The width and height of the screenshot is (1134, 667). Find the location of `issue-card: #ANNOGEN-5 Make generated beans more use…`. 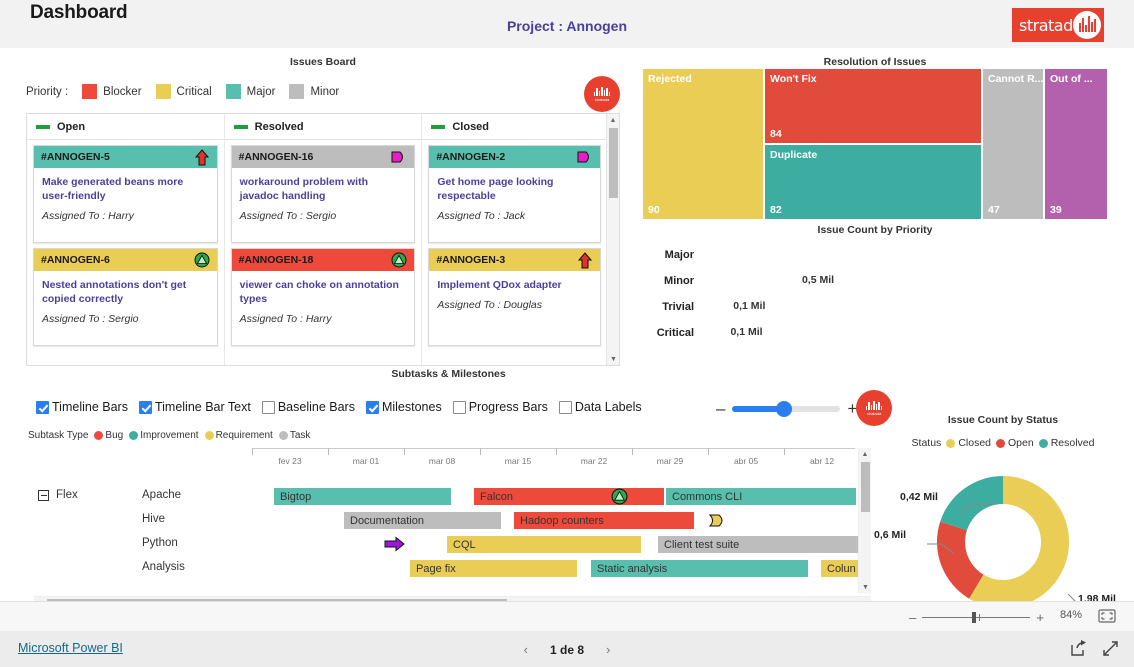

issue-card: #ANNOGEN-5 Make generated beans more use… is located at coordinates (125, 194).